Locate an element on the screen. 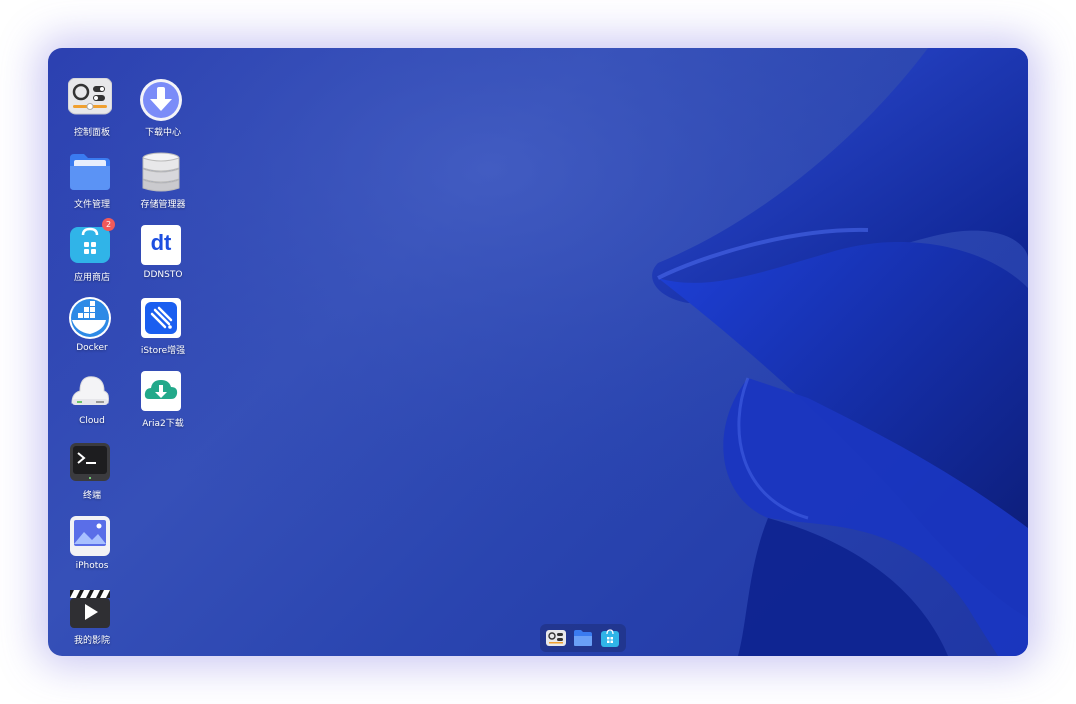 Image resolution: width=1076 pixels, height=704 pixels. desktop-icon-istore-enhance: iStore增强 is located at coordinates (159, 331).